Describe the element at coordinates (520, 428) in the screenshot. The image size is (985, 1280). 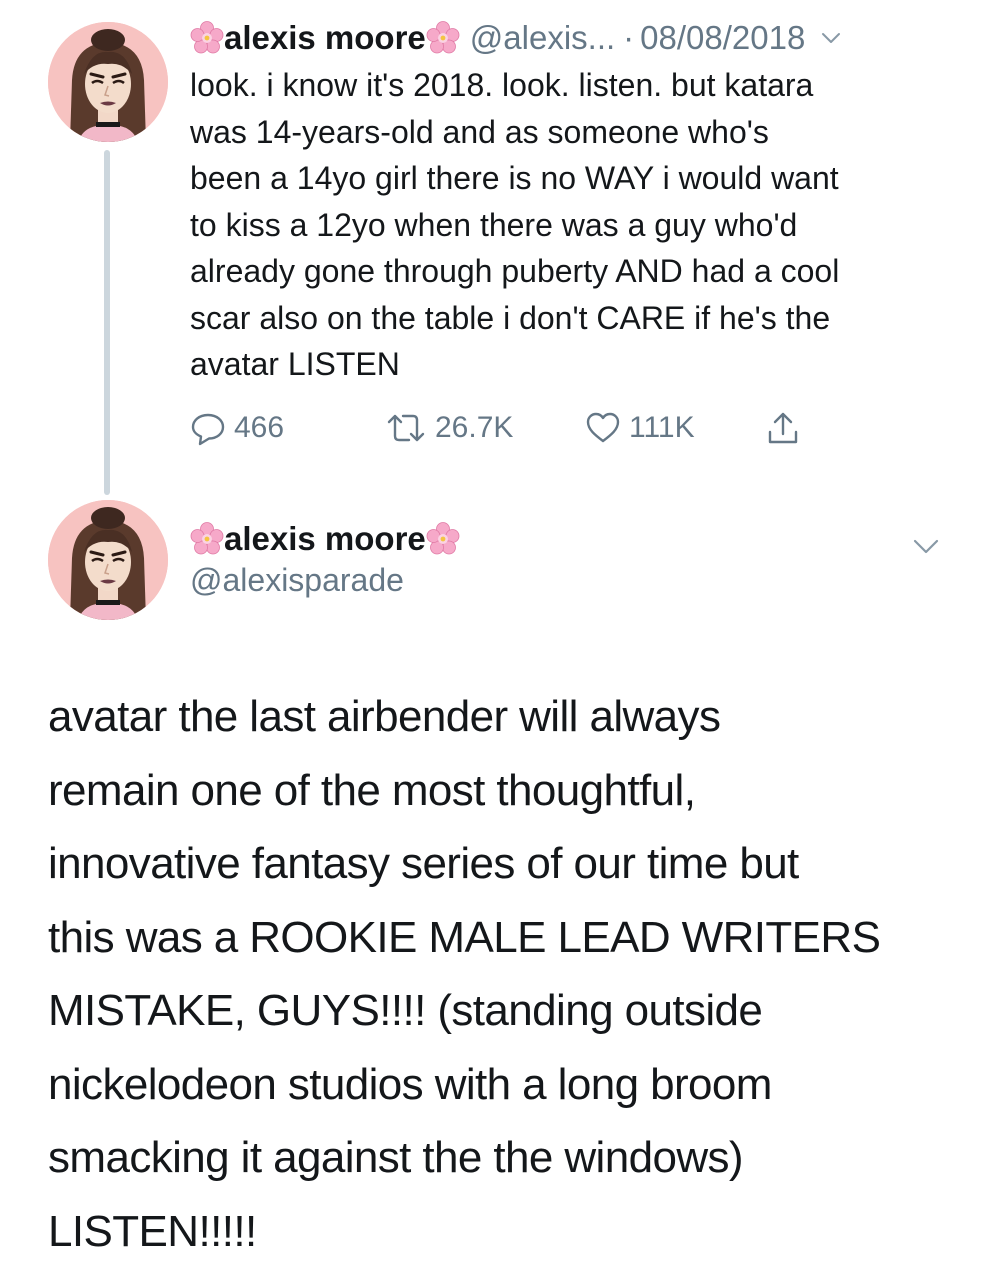
I see `tweet-actions: 466 26.7K 111K` at that location.